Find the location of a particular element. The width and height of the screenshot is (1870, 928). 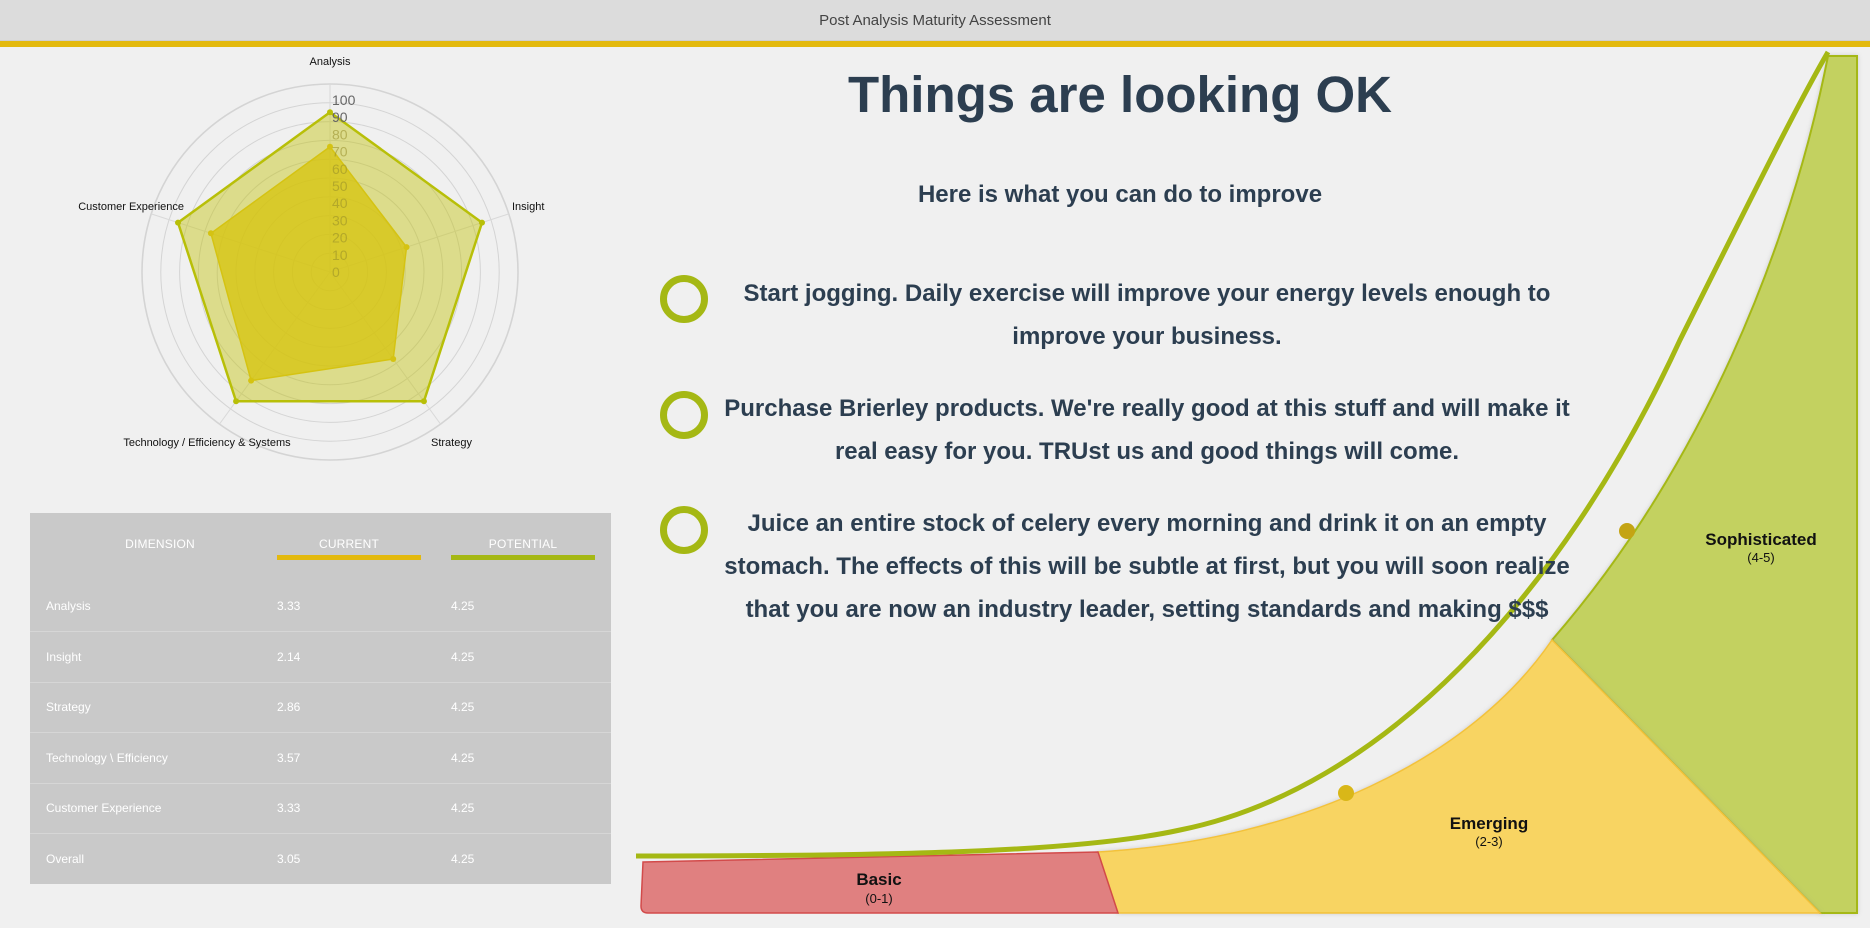

cell-current: 3.05 is located at coordinates (289, 858).